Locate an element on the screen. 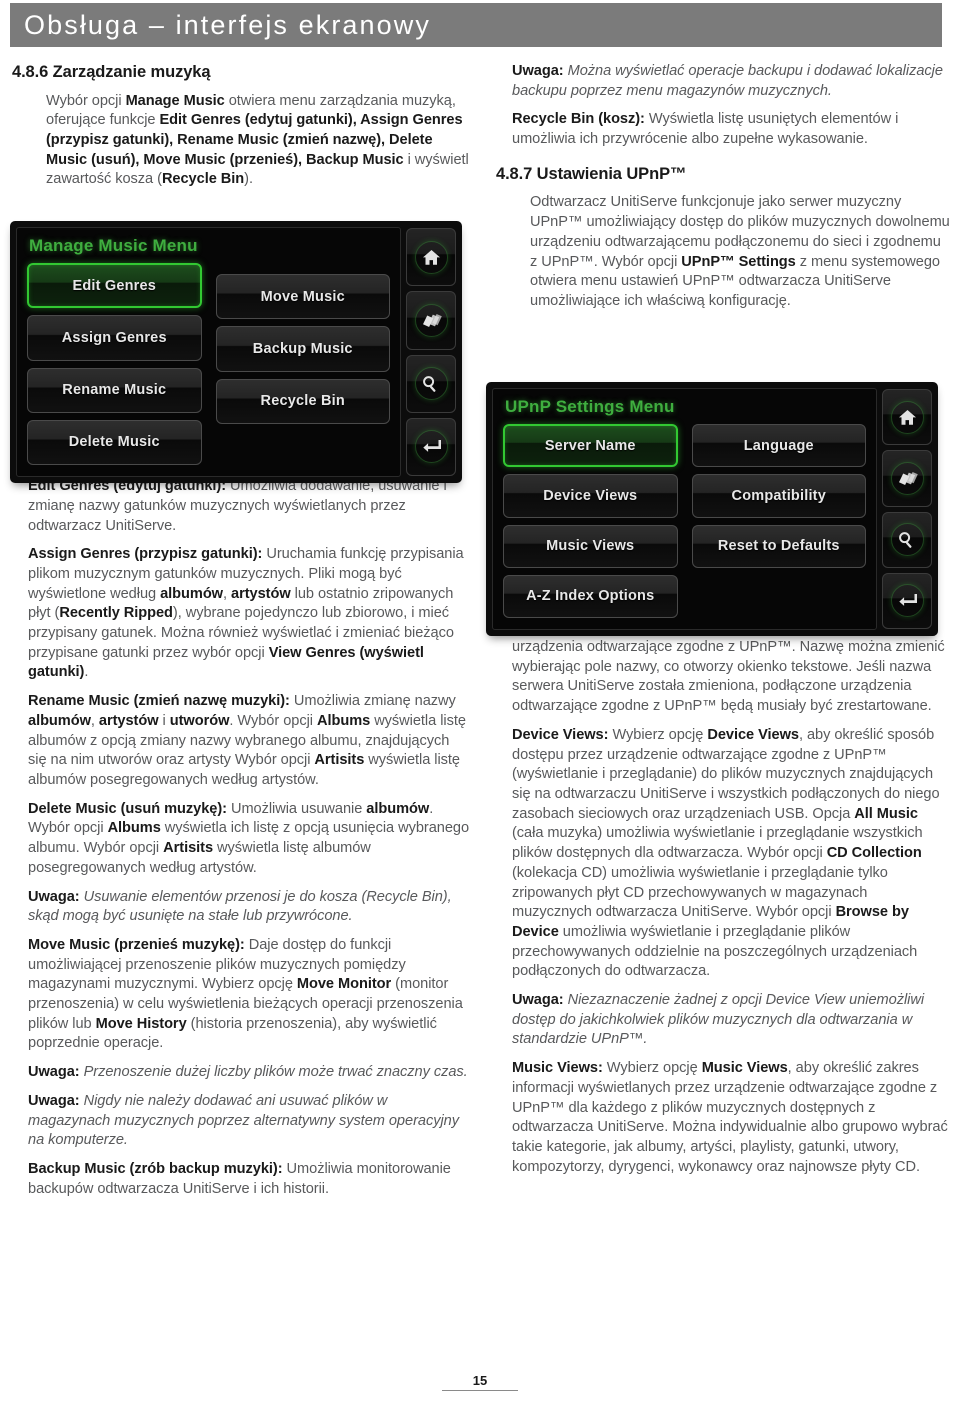 This screenshot has height=1415, width=960. upnp-settings-side-toolbar is located at coordinates (907, 509).